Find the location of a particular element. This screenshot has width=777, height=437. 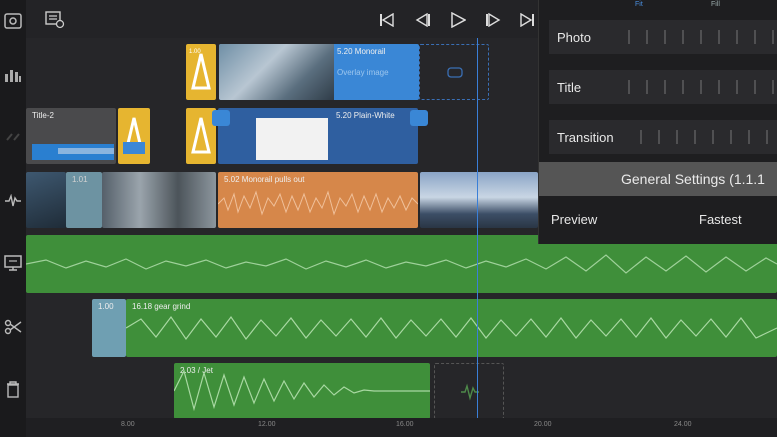

title-label: Title is located at coordinates (569, 87).